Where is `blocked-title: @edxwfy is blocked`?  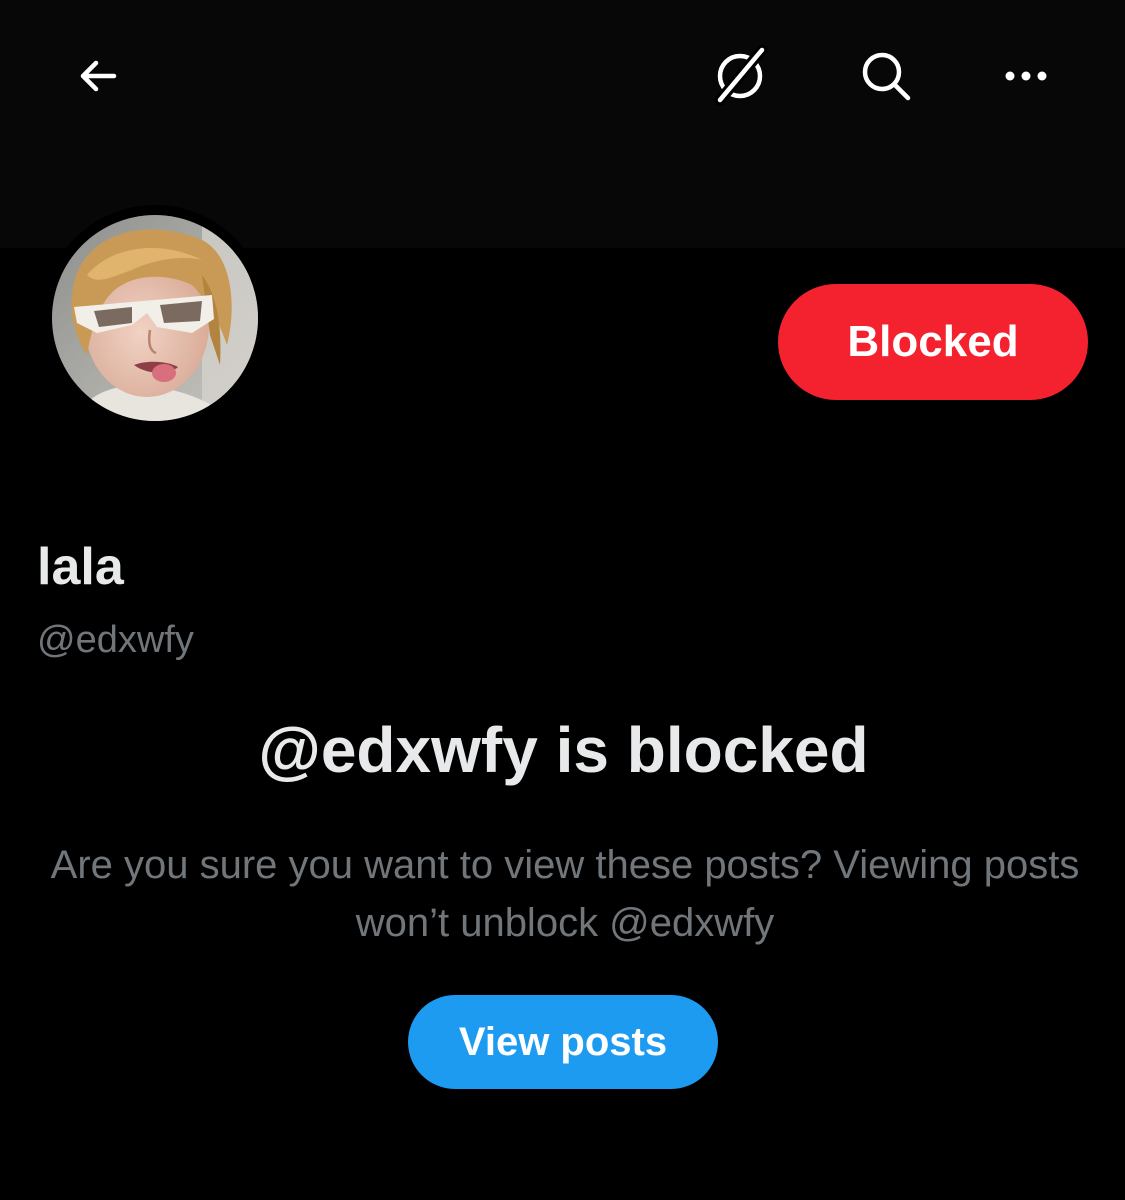
blocked-title: @edxwfy is blocked is located at coordinates (563, 750).